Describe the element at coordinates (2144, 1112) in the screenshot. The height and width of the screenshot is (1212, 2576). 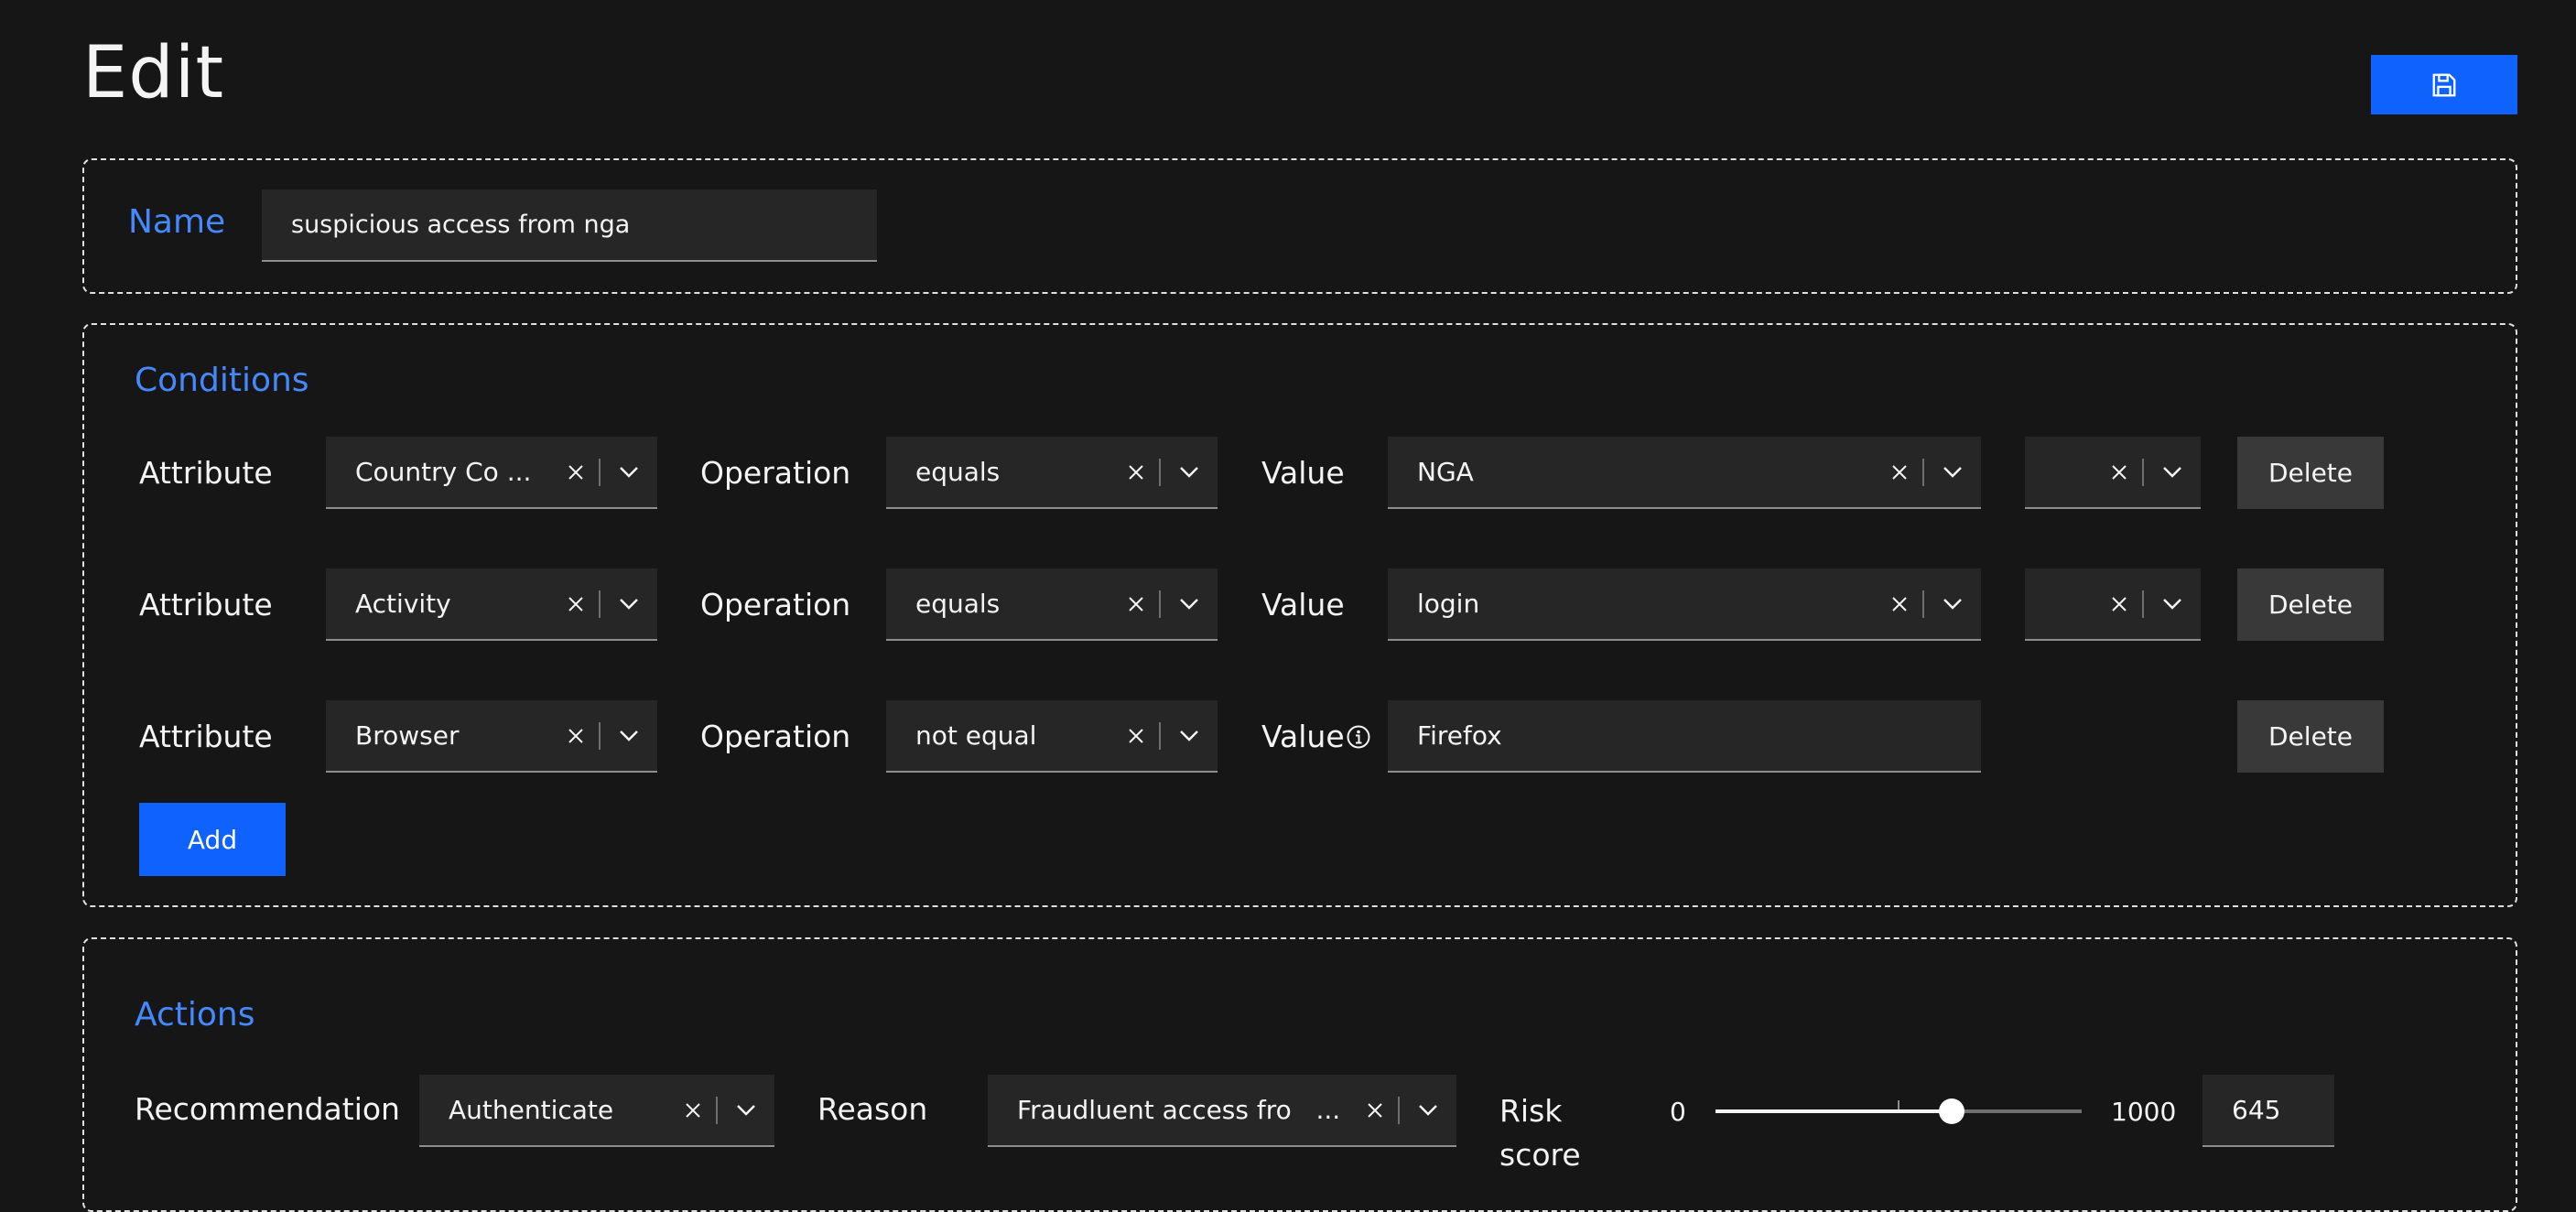
I see `slider-max-label: 1000` at that location.